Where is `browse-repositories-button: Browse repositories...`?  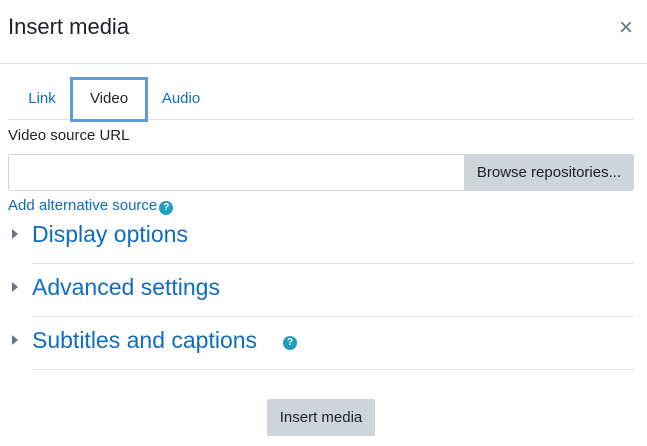
browse-repositories-button: Browse repositories... is located at coordinates (549, 172).